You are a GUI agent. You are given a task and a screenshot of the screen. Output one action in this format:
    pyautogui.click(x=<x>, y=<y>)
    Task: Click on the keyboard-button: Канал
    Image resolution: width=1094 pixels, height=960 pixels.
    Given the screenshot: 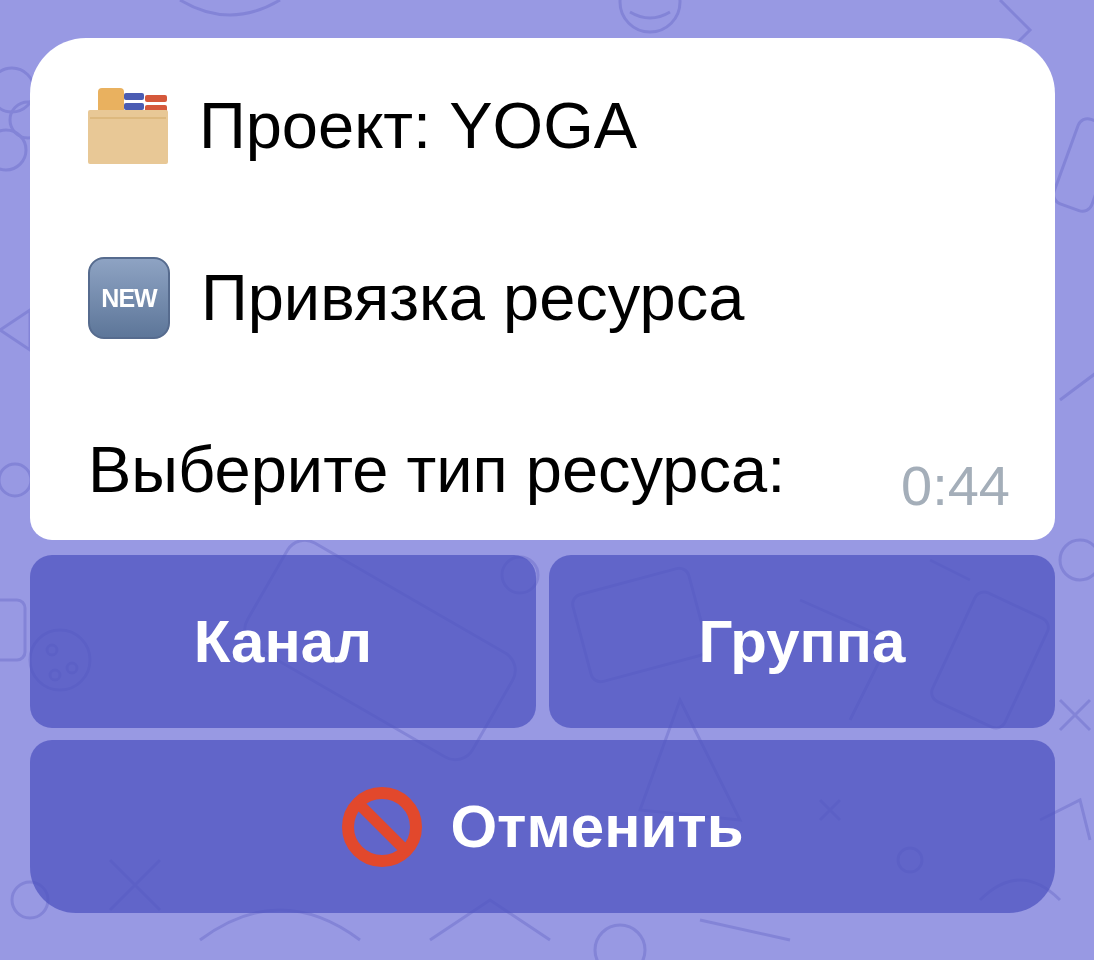 What is the action you would take?
    pyautogui.click(x=283, y=641)
    